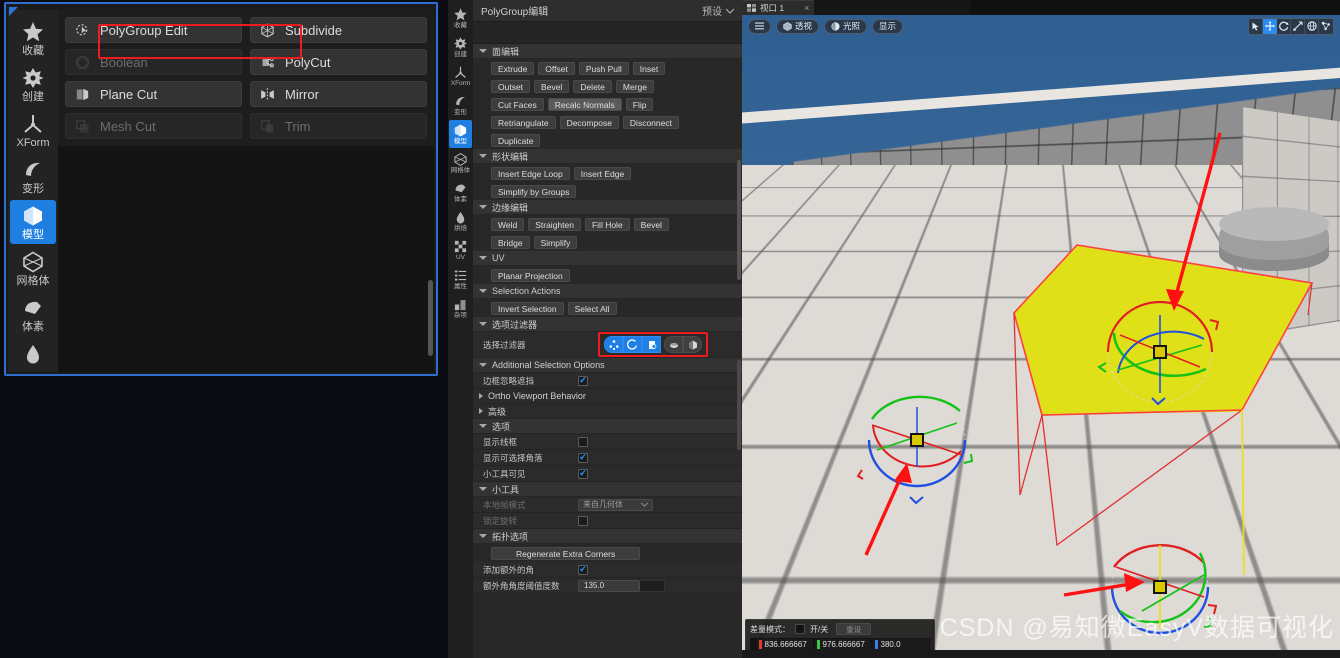 The height and width of the screenshot is (658, 1340). What do you see at coordinates (843, 644) in the screenshot?
I see `coord-y: 976.666667` at bounding box center [843, 644].